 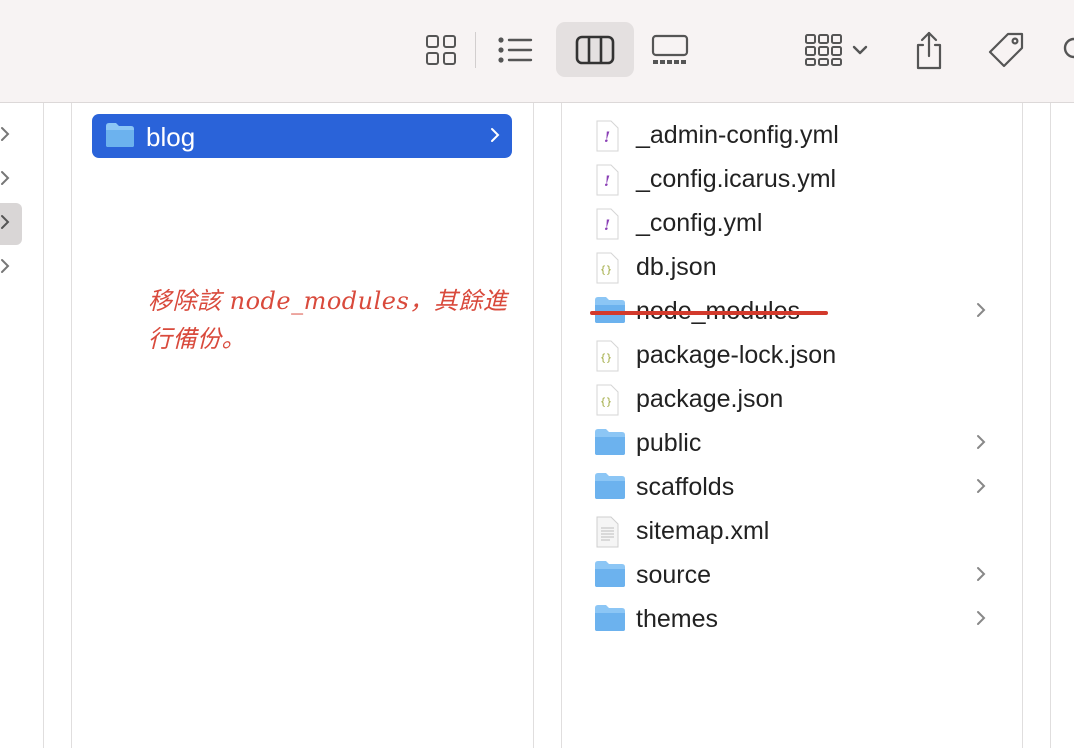 I want to click on file-name: sitemap.xml, so click(x=703, y=531).